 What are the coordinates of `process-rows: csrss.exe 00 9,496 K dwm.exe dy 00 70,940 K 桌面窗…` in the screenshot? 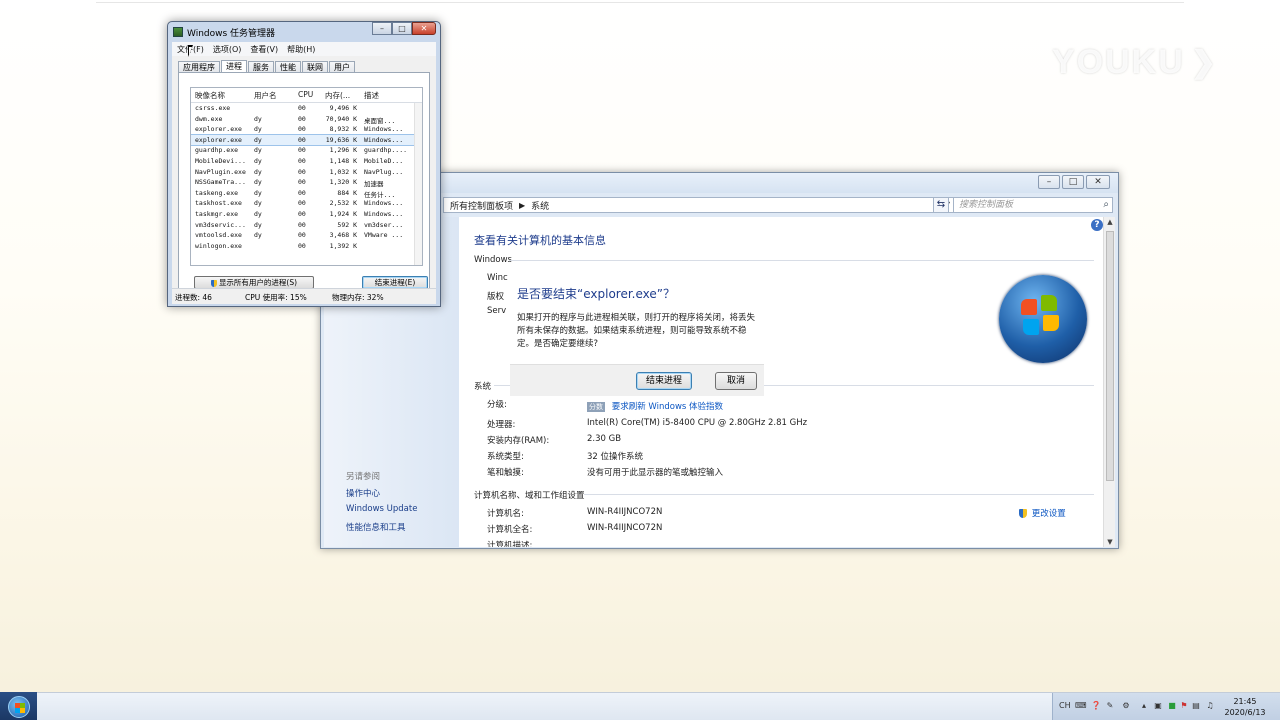 It's located at (306, 177).